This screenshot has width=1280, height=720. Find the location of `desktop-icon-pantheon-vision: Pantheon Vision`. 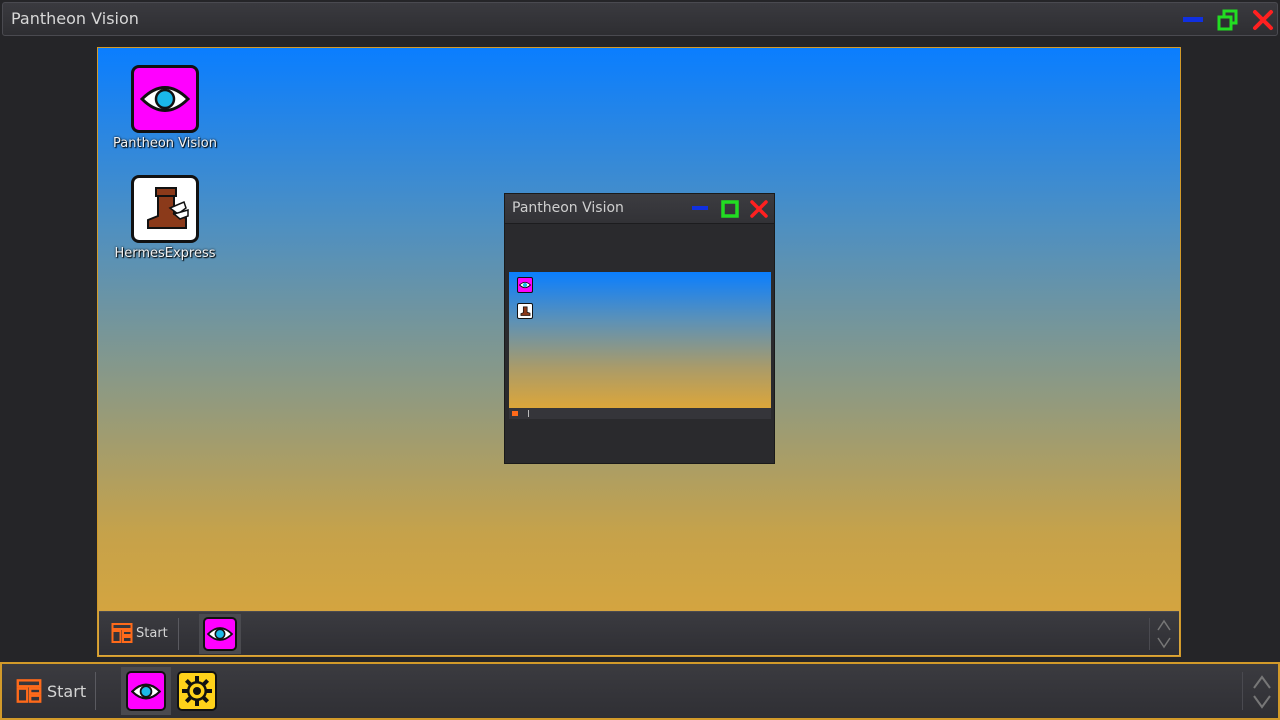

desktop-icon-pantheon-vision: Pantheon Vision is located at coordinates (165, 108).